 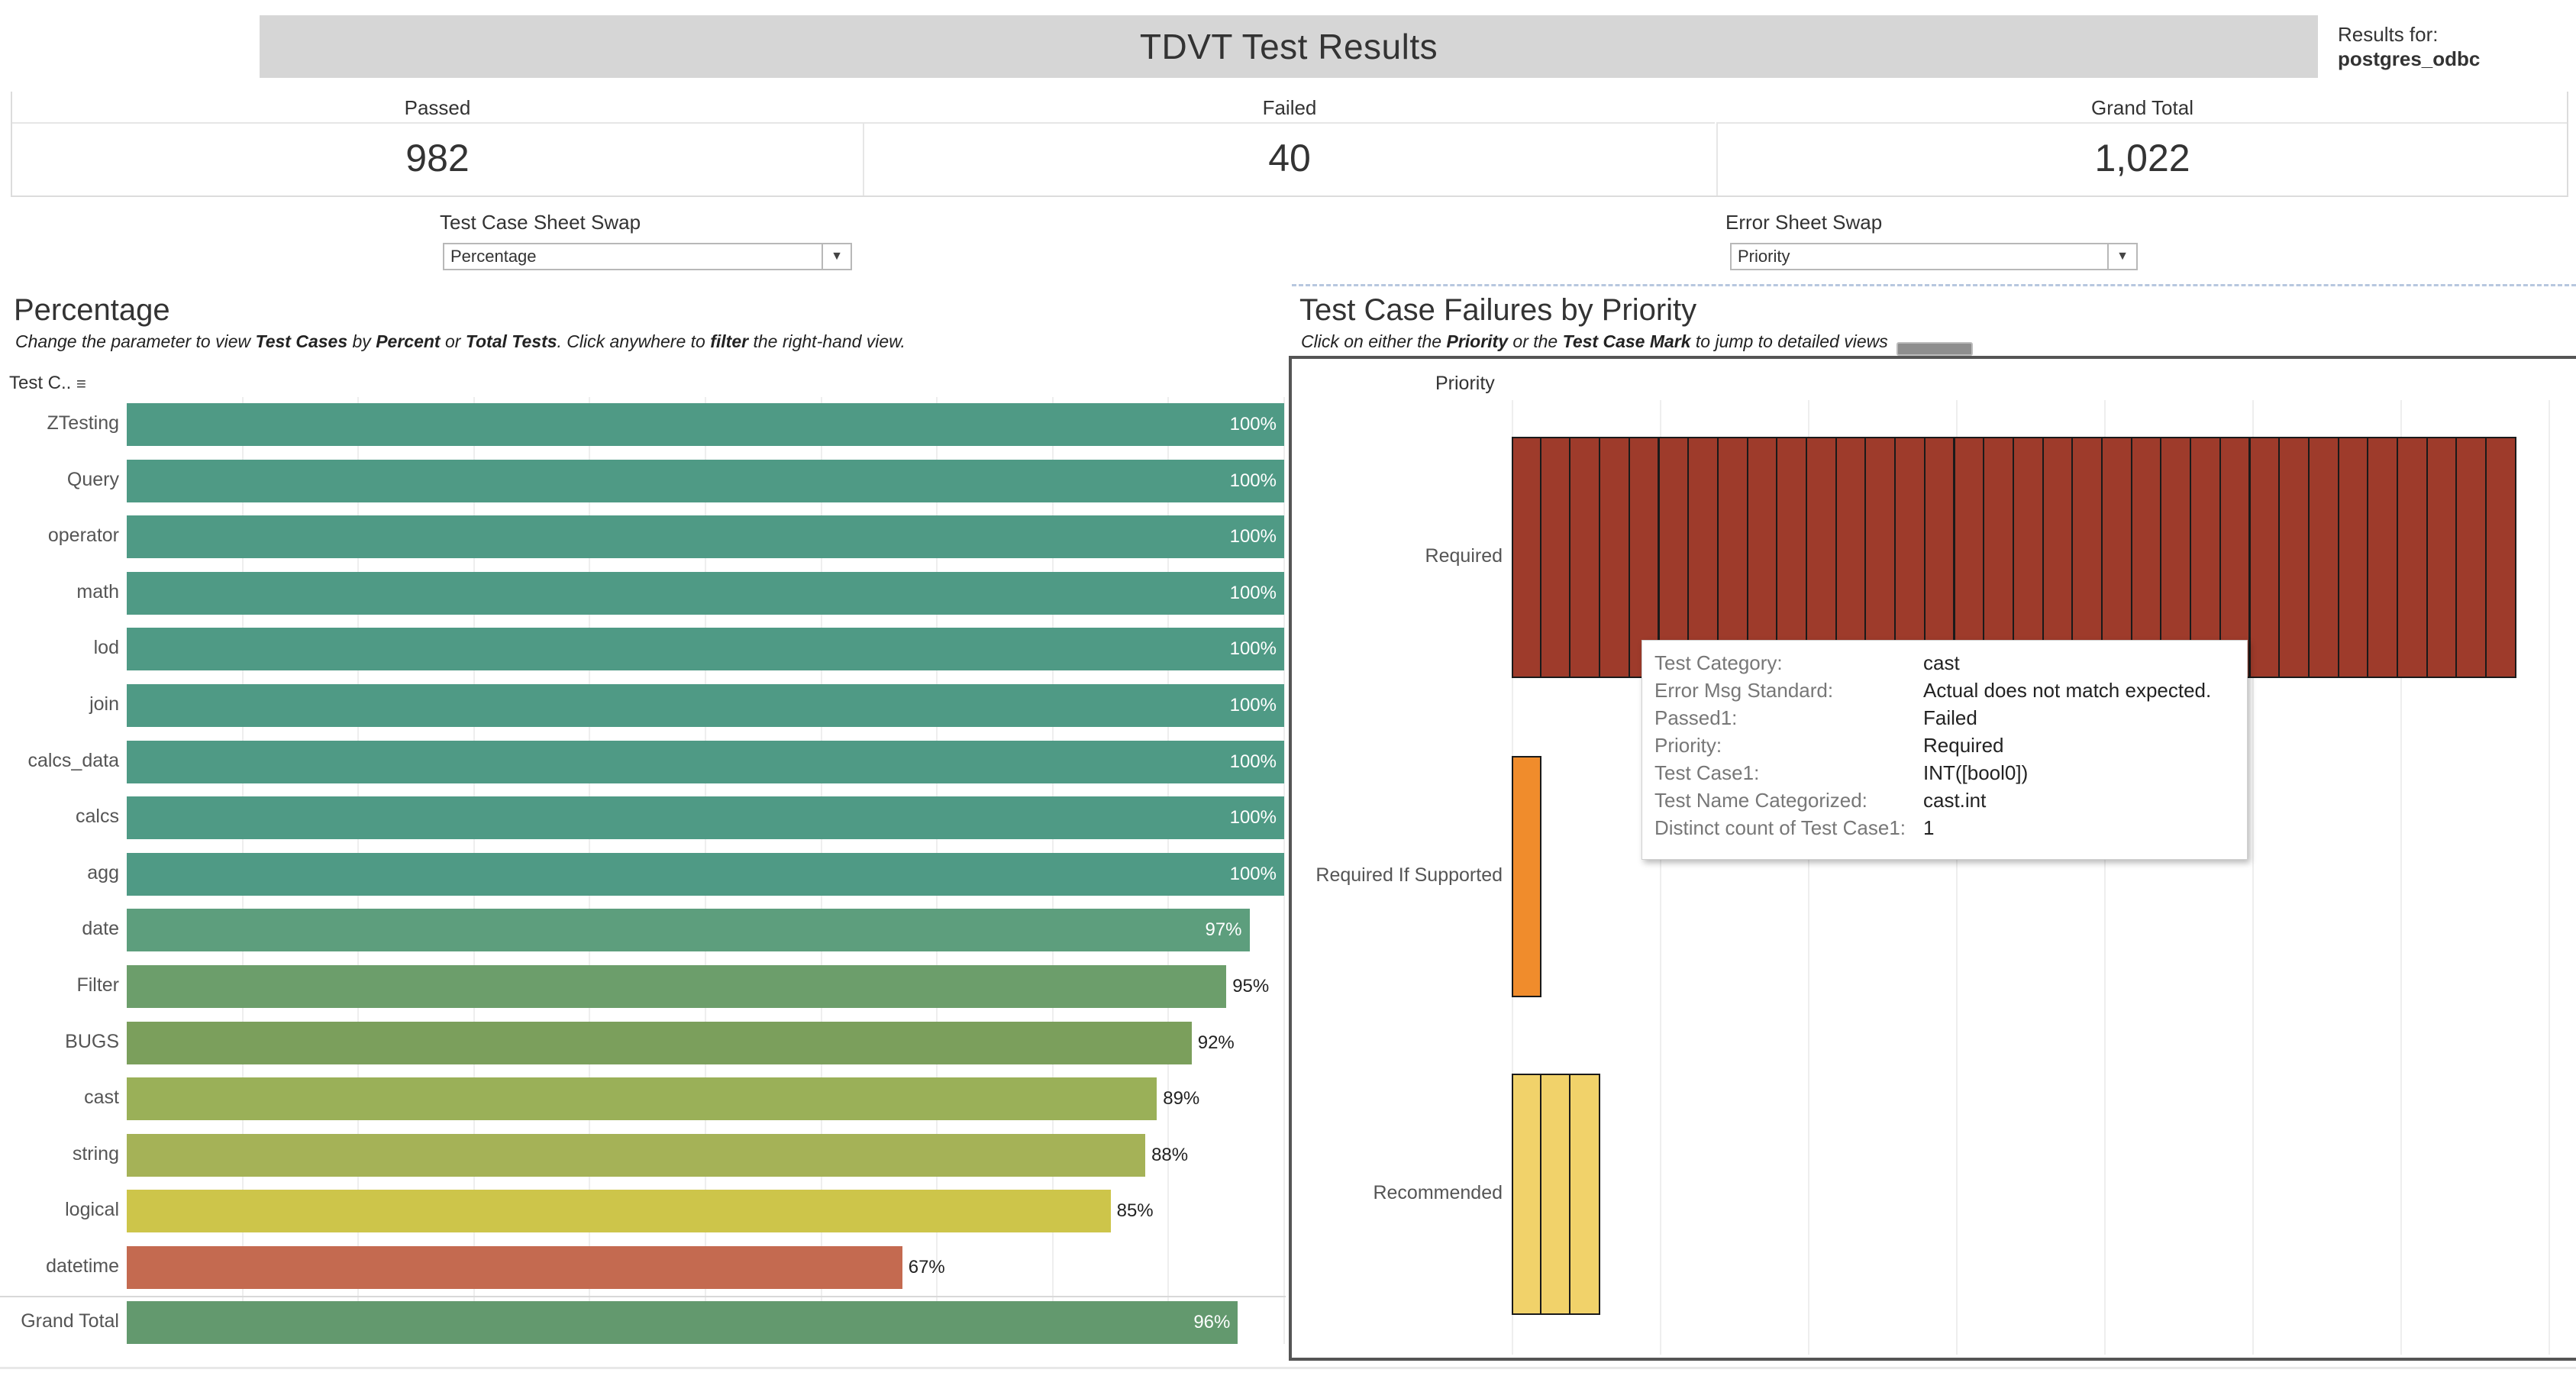 What do you see at coordinates (1948, 830) in the screenshot?
I see `tooltip-row: Distinct count of Test Case1: 1` at bounding box center [1948, 830].